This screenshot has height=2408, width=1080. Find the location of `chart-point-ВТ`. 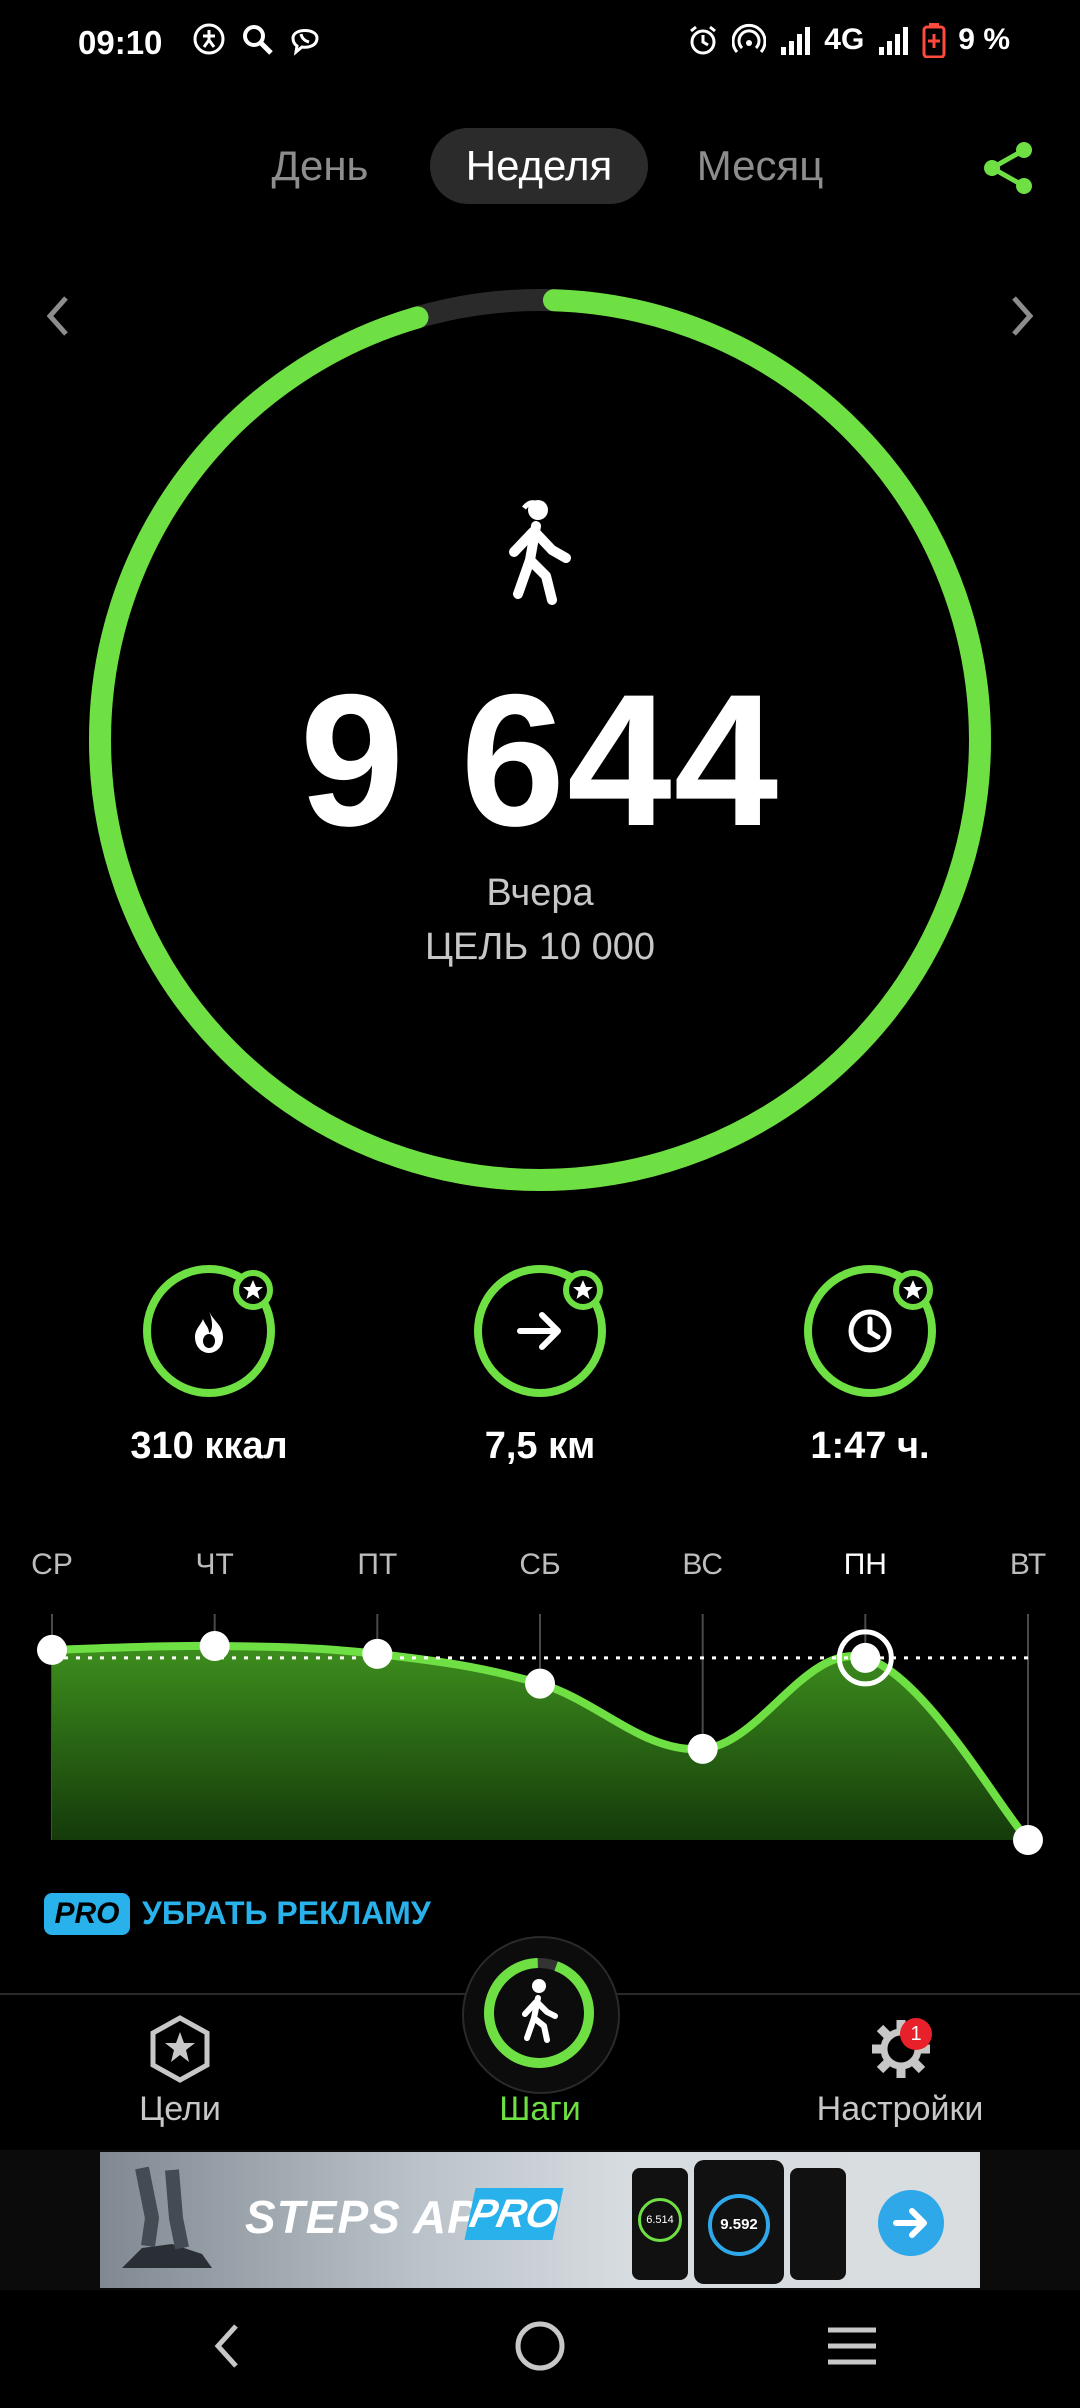

chart-point-ВТ is located at coordinates (1028, 1840).